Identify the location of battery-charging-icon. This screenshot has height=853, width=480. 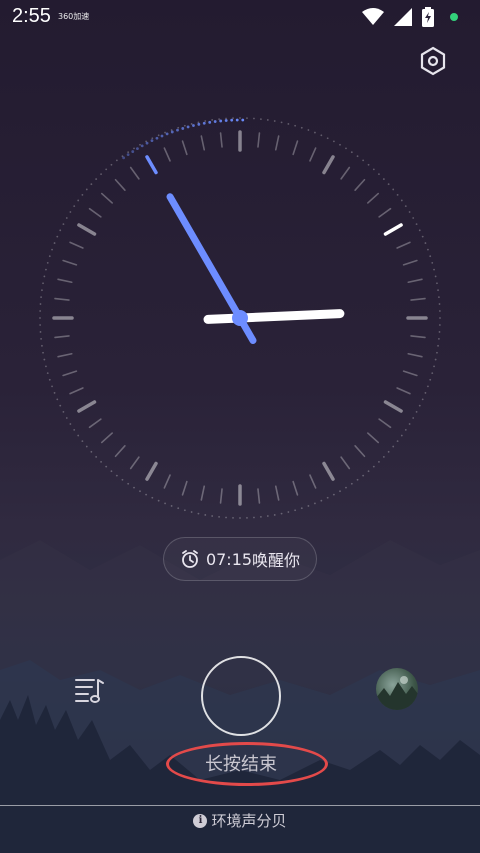
(428, 17).